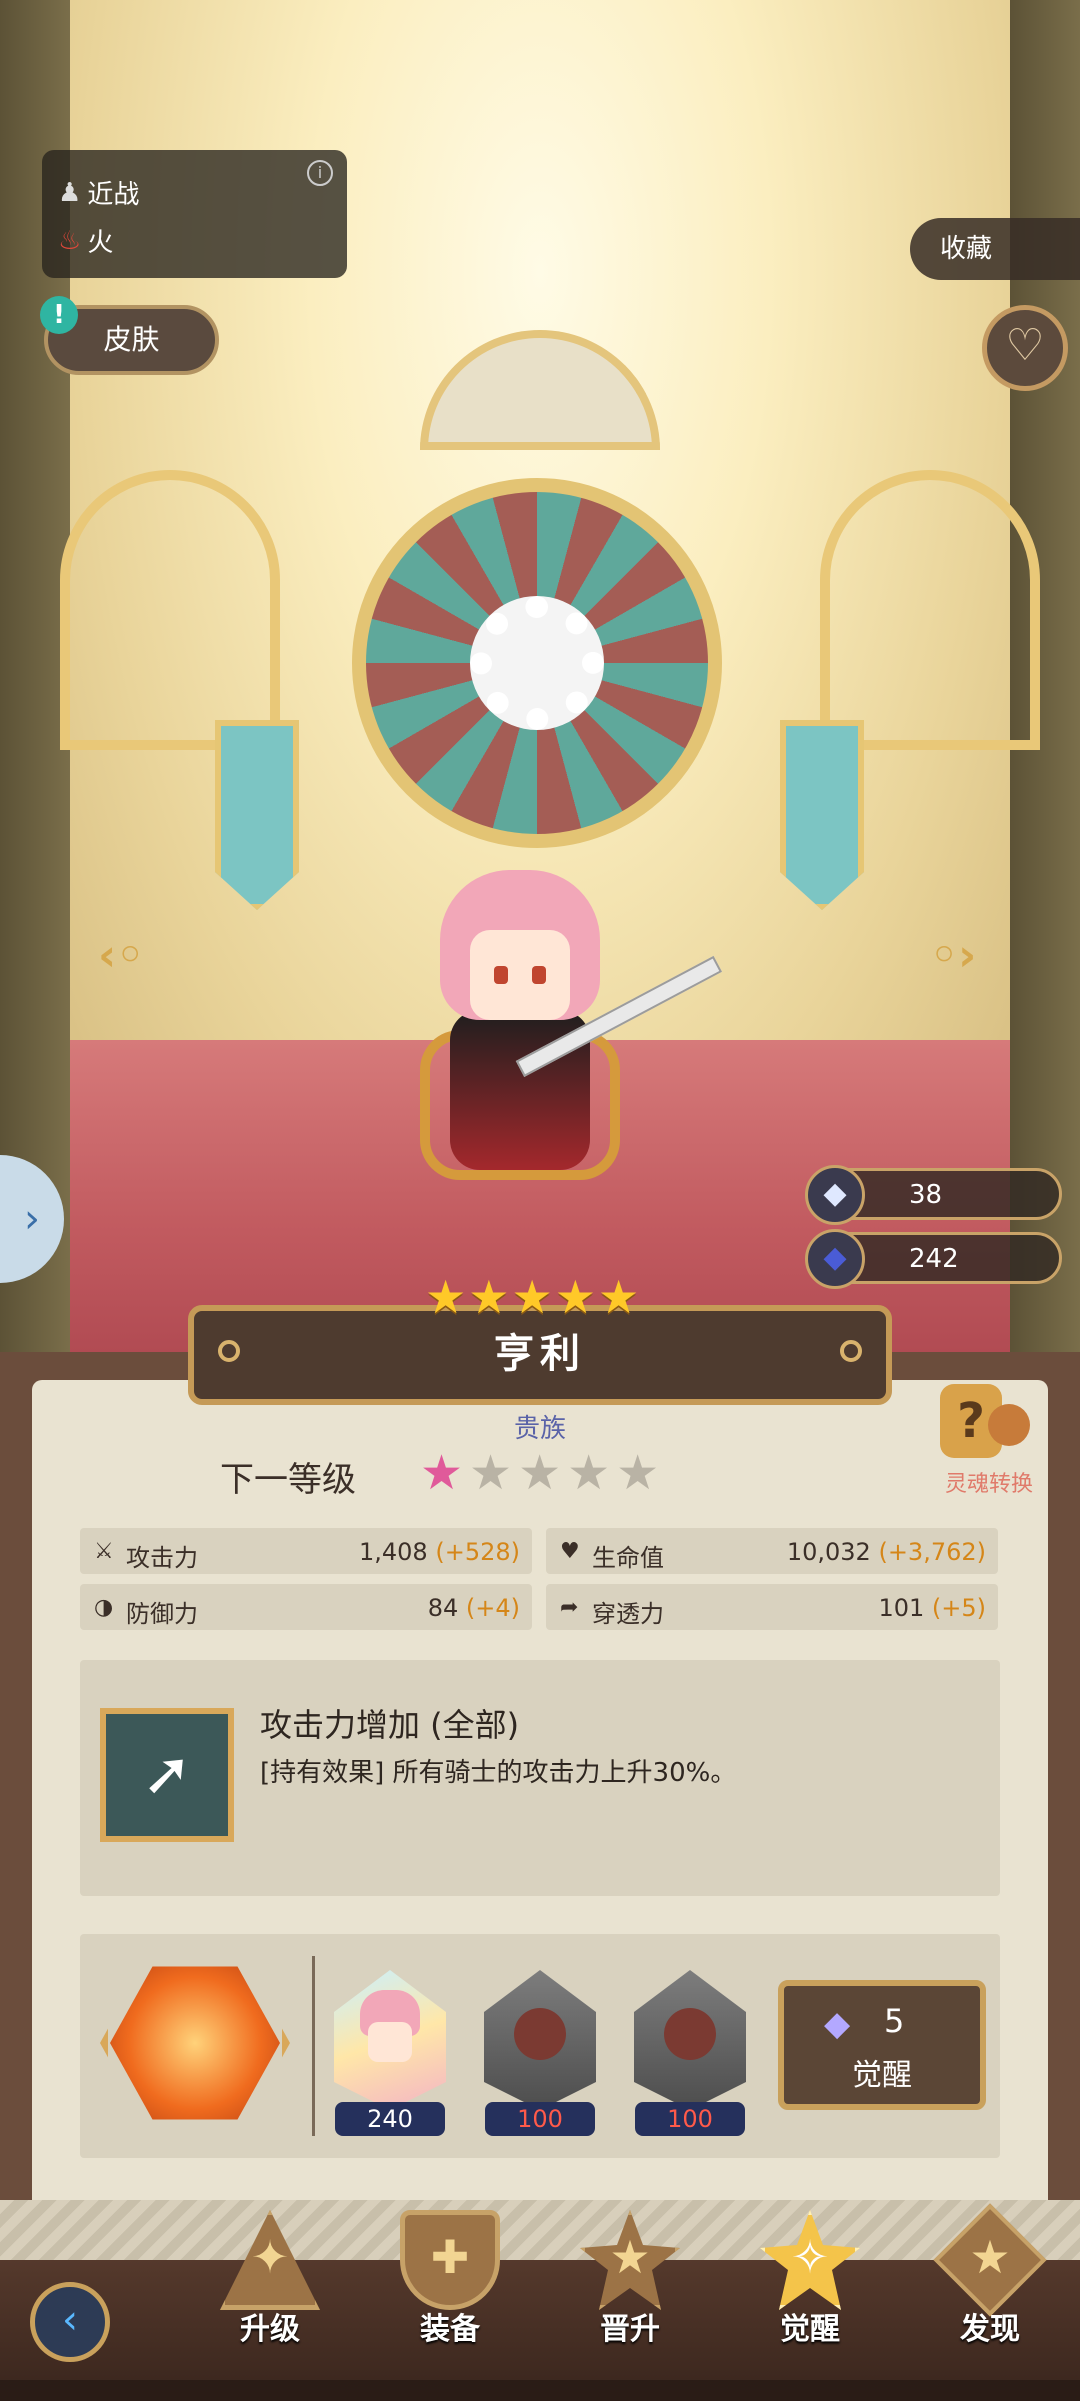 The height and width of the screenshot is (2401, 1080). Describe the element at coordinates (540, 2390) in the screenshot. I see `nav-bottom-edge` at that location.